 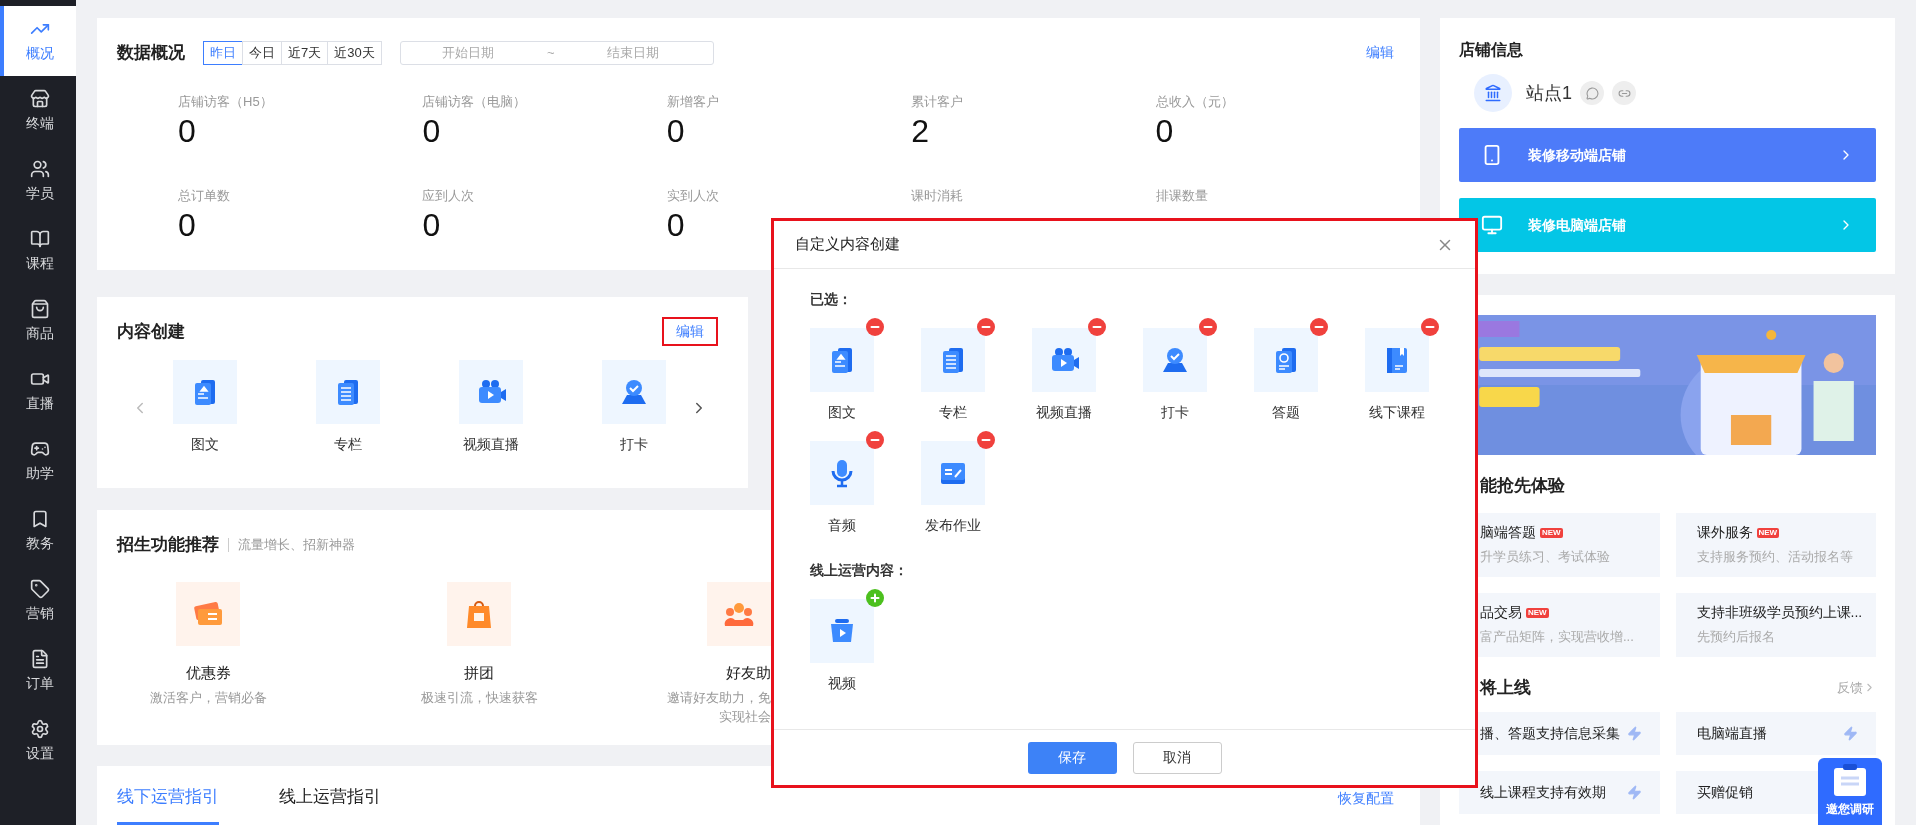 What do you see at coordinates (204, 195) in the screenshot?
I see `stat-label: 总订单数` at bounding box center [204, 195].